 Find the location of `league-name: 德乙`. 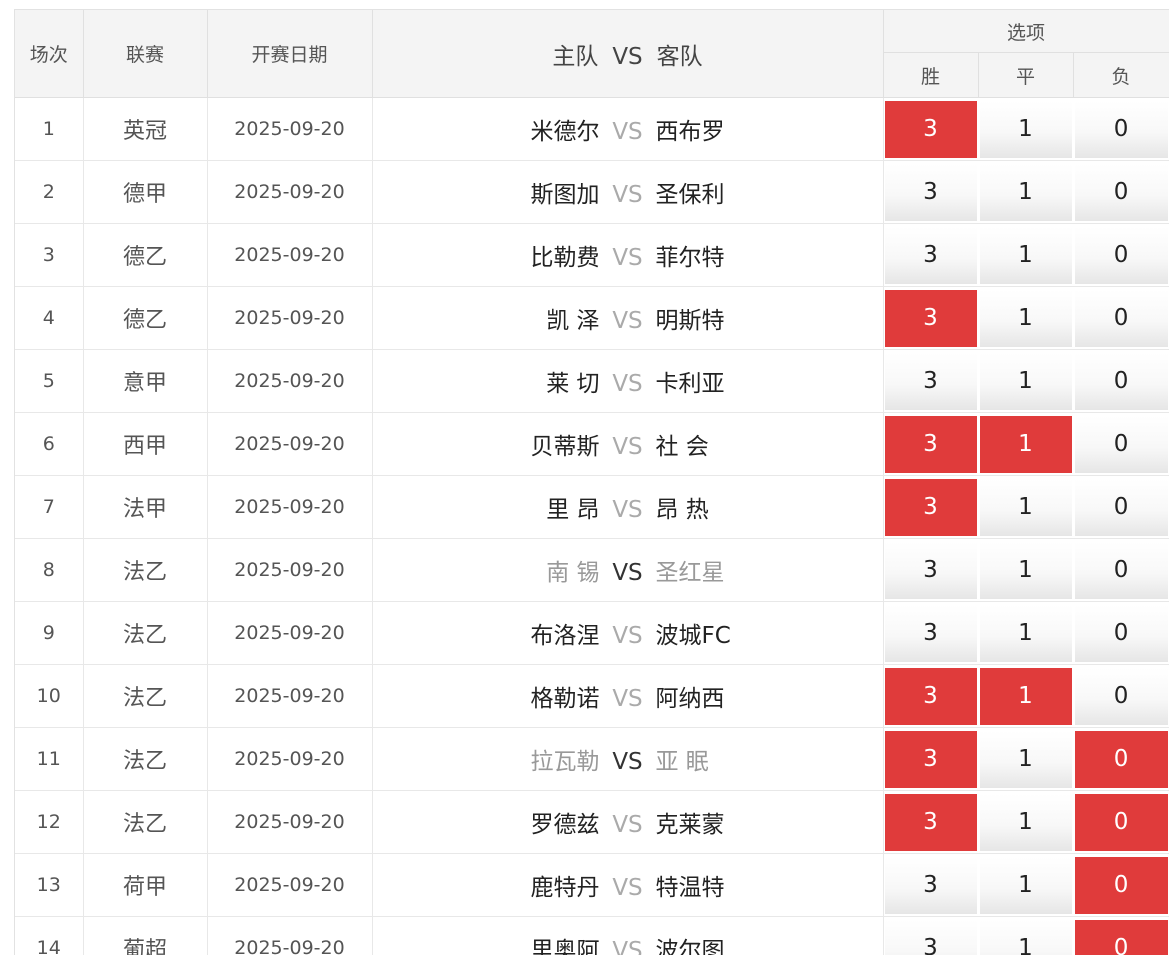

league-name: 德乙 is located at coordinates (145, 255).